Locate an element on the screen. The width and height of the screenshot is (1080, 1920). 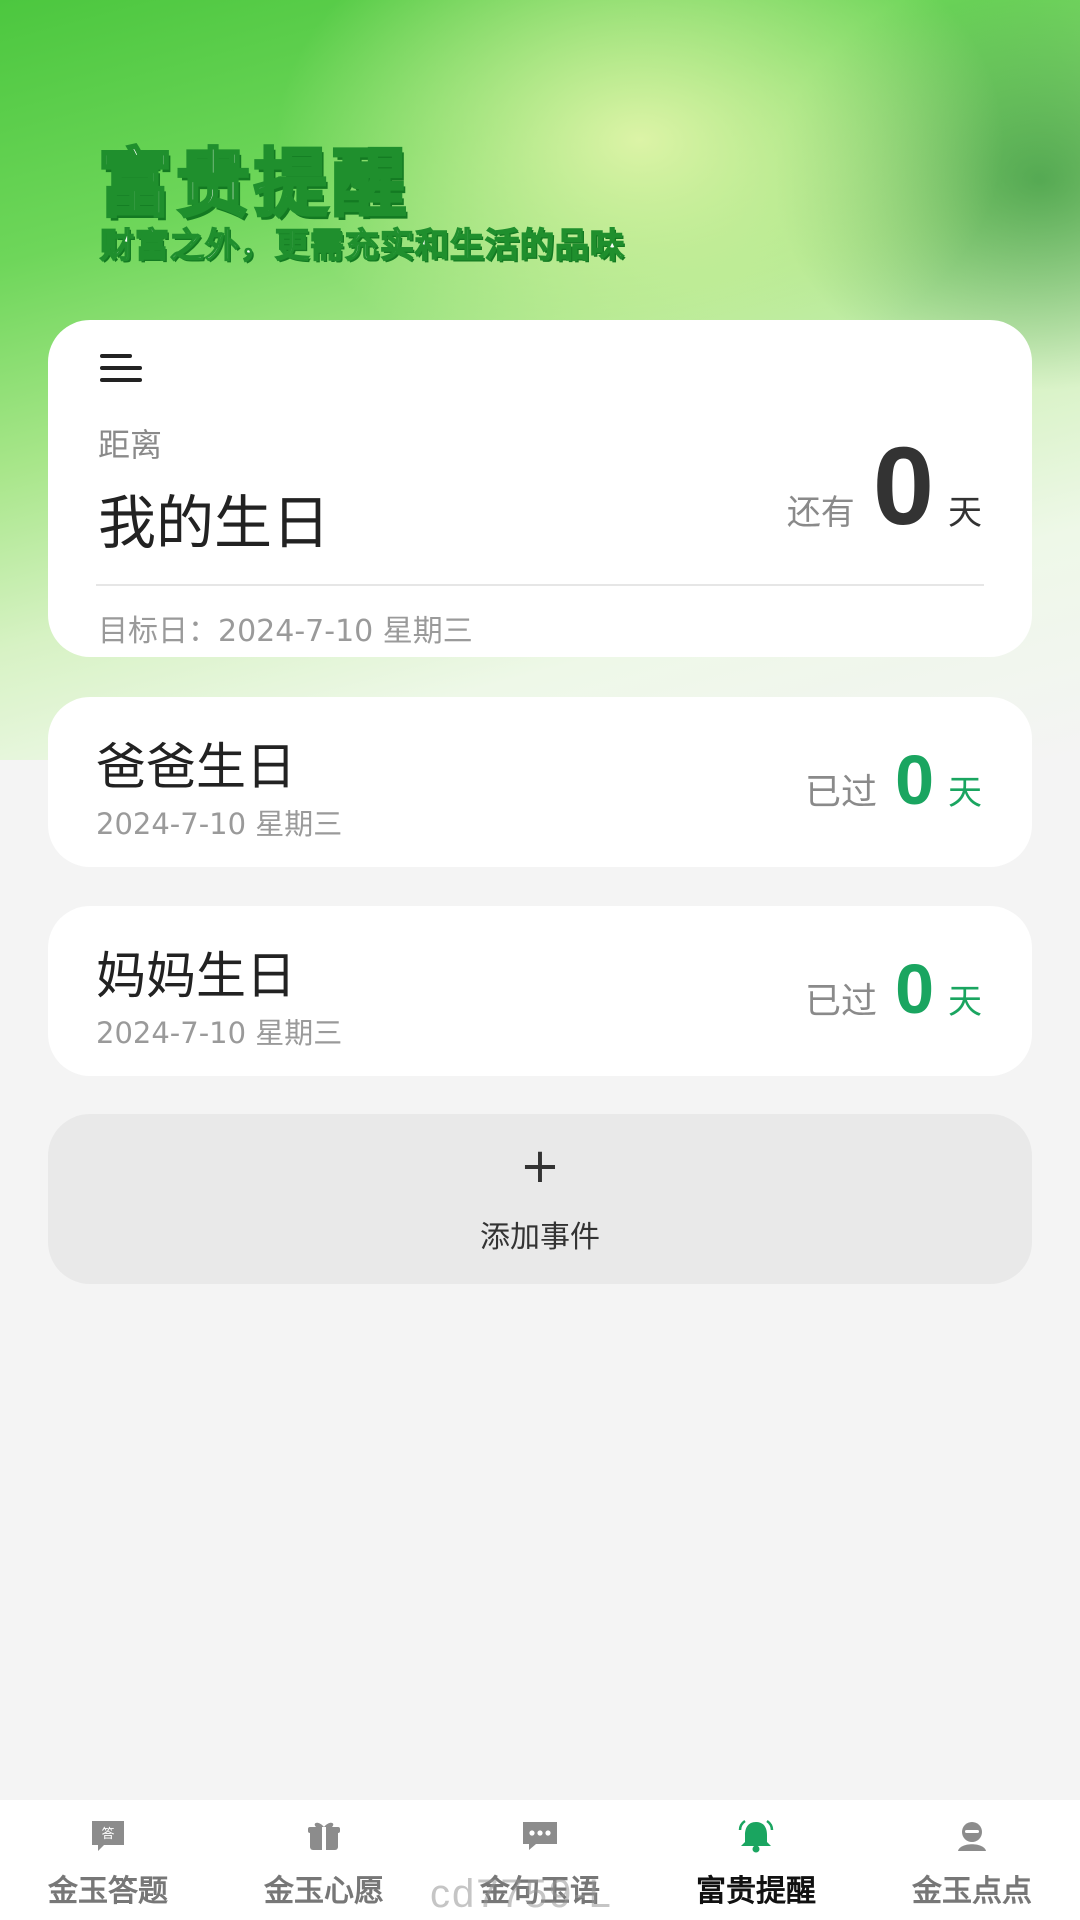
countdown-value: 还有 0 天 is located at coordinates (884, 487).